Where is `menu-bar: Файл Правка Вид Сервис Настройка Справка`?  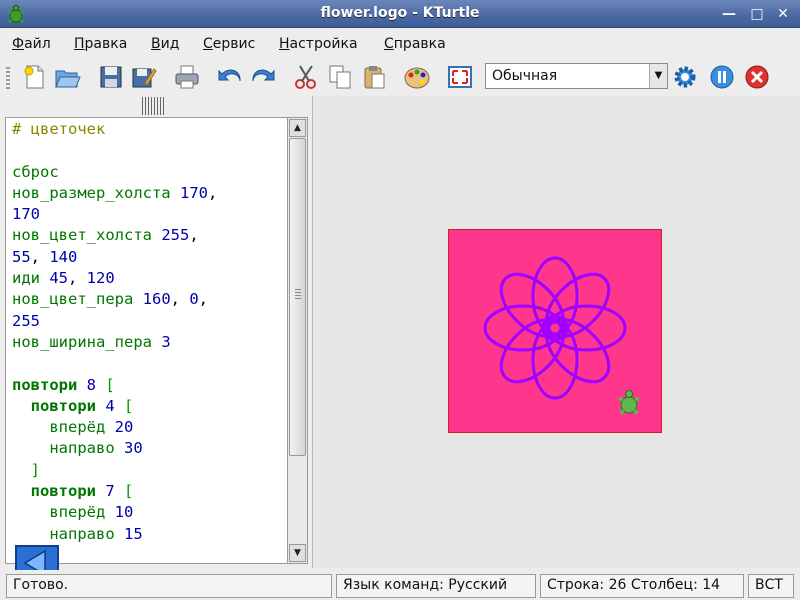
menu-bar: Файл Правка Вид Сервис Настройка Справка is located at coordinates (400, 44).